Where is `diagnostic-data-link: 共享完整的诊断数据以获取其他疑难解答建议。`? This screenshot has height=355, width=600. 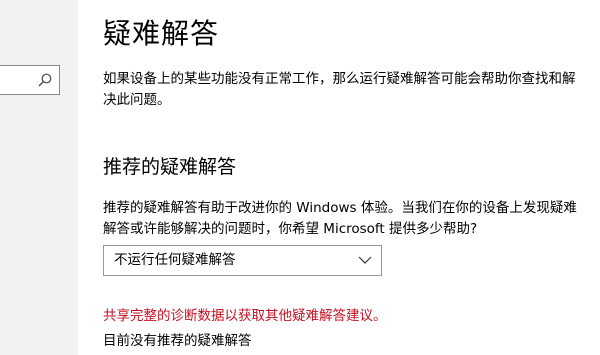 diagnostic-data-link: 共享完整的诊断数据以获取其他疑难解答建议。 is located at coordinates (245, 314).